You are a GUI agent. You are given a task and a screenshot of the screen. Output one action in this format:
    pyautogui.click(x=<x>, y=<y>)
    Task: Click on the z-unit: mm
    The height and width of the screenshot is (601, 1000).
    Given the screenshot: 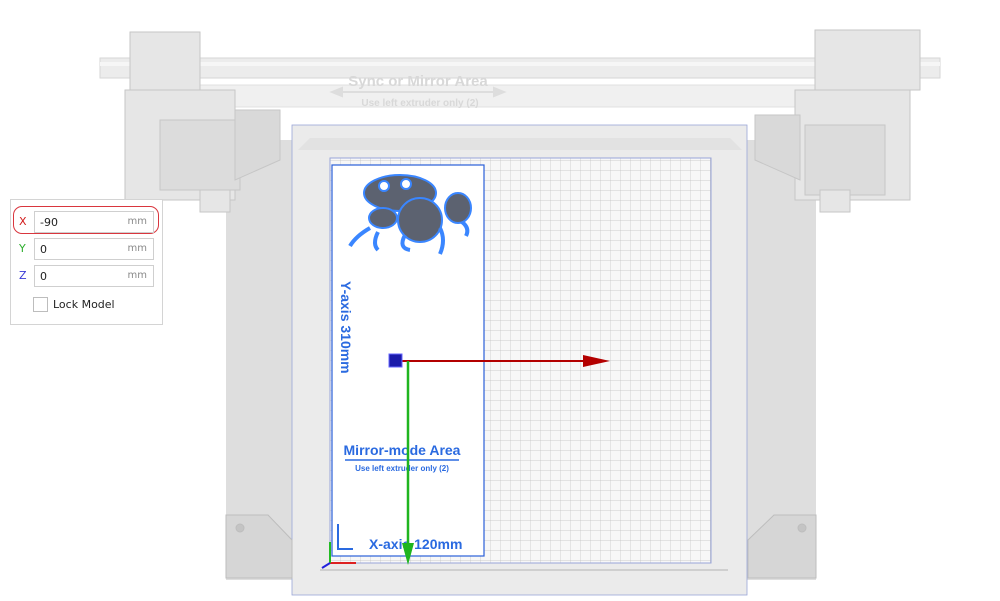 What is the action you would take?
    pyautogui.click(x=137, y=275)
    